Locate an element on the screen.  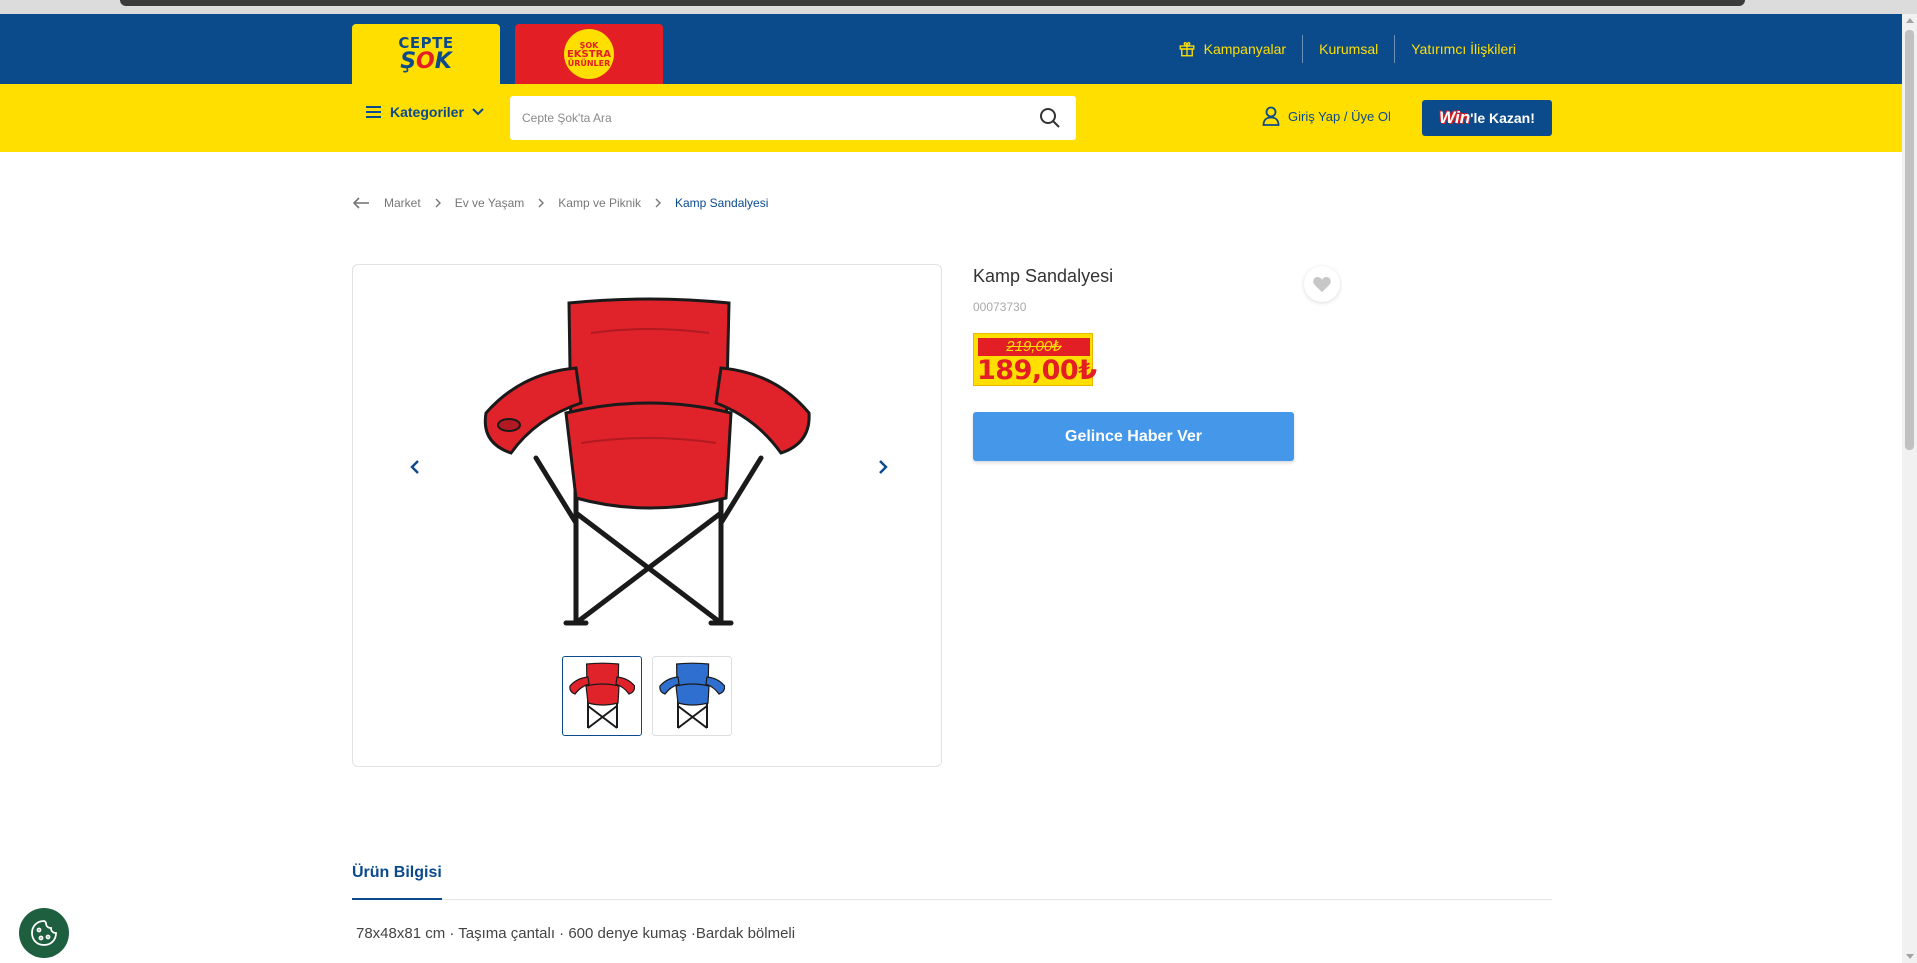
logo-text-sok: ŞOK is located at coordinates (426, 62).